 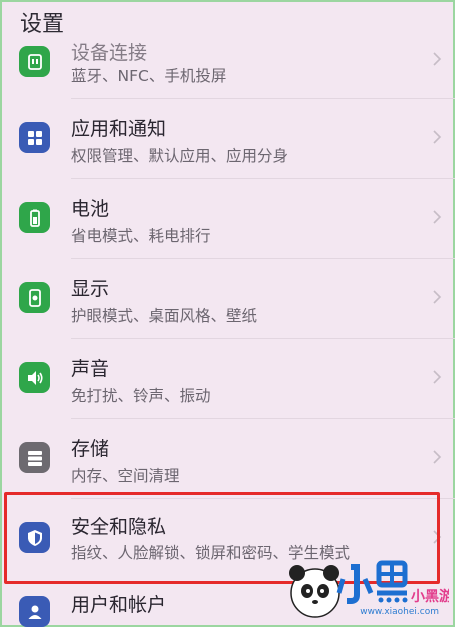 I want to click on settings-item-apps: 应用和通知 权限管理、默认应用、应用分身, so click(x=227, y=140).